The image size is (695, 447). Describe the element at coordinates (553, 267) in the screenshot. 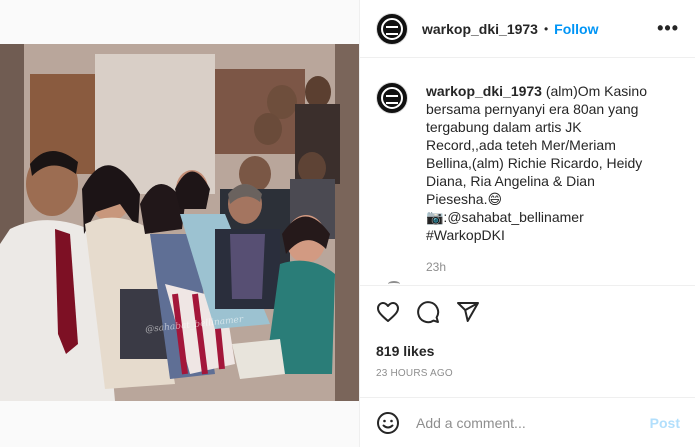

I see `caption-timestamp: 23h` at that location.